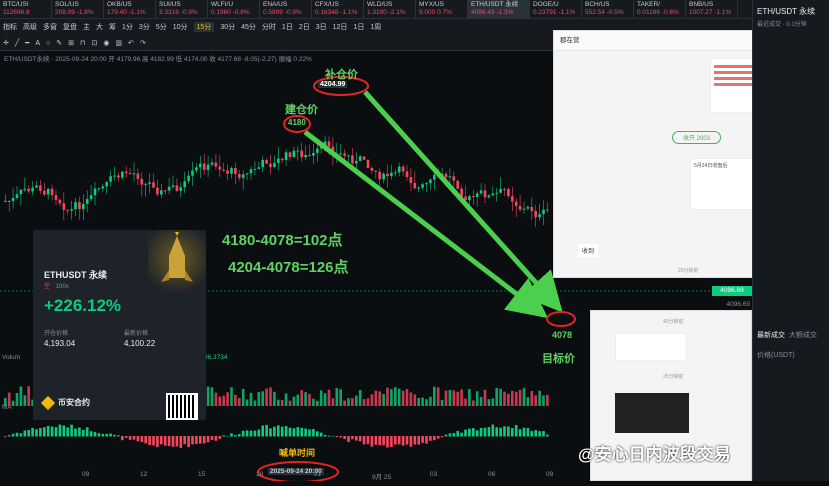 The height and width of the screenshot is (486, 829). What do you see at coordinates (37, 43) in the screenshot?
I see `text-tool-icon: A` at bounding box center [37, 43].